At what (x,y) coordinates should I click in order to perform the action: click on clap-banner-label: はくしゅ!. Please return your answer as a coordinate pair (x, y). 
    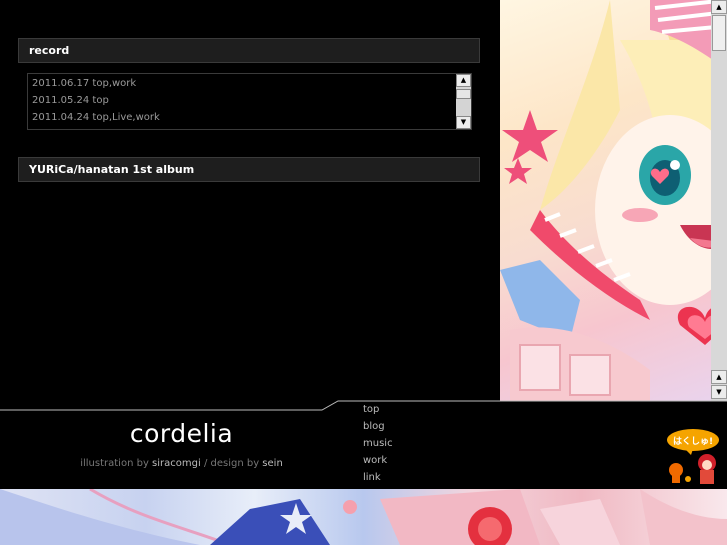
    Looking at the image, I should click on (693, 441).